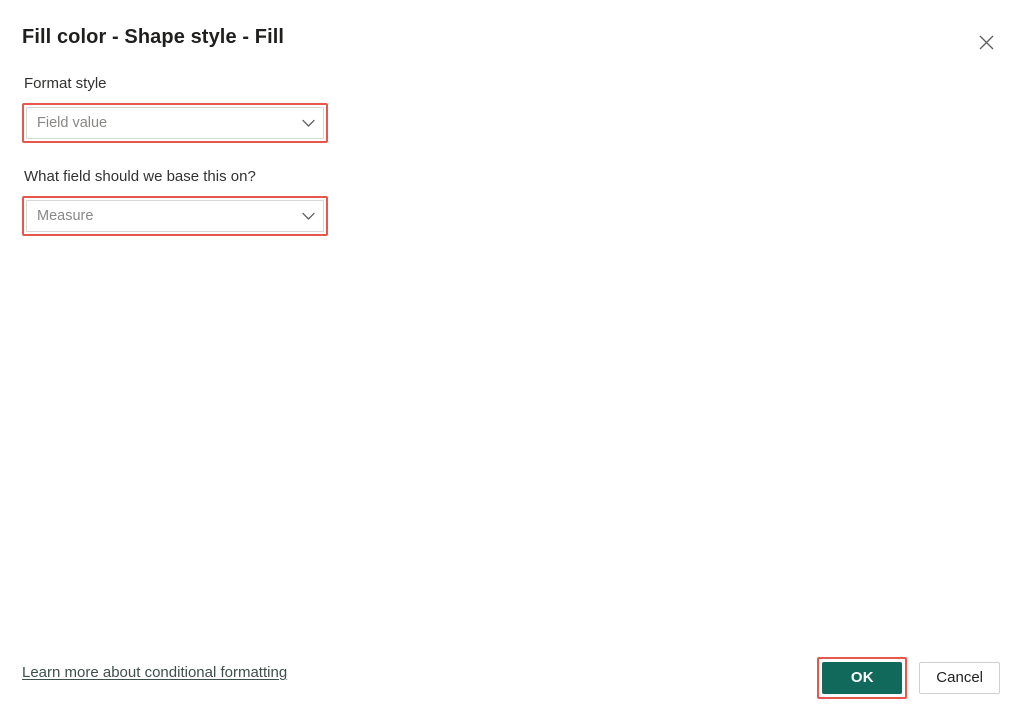  I want to click on learn-more-link: Learn more about conditional formatting, so click(154, 672).